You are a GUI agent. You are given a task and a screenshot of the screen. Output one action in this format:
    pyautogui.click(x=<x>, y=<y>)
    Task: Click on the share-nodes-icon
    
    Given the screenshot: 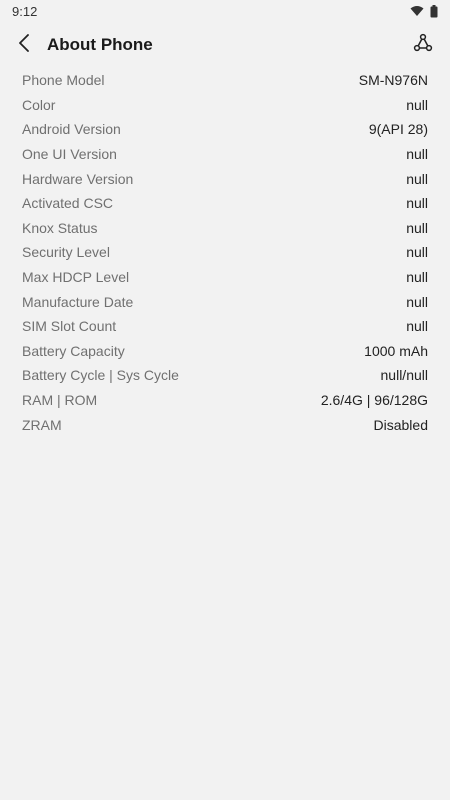 What is the action you would take?
    pyautogui.click(x=423, y=45)
    